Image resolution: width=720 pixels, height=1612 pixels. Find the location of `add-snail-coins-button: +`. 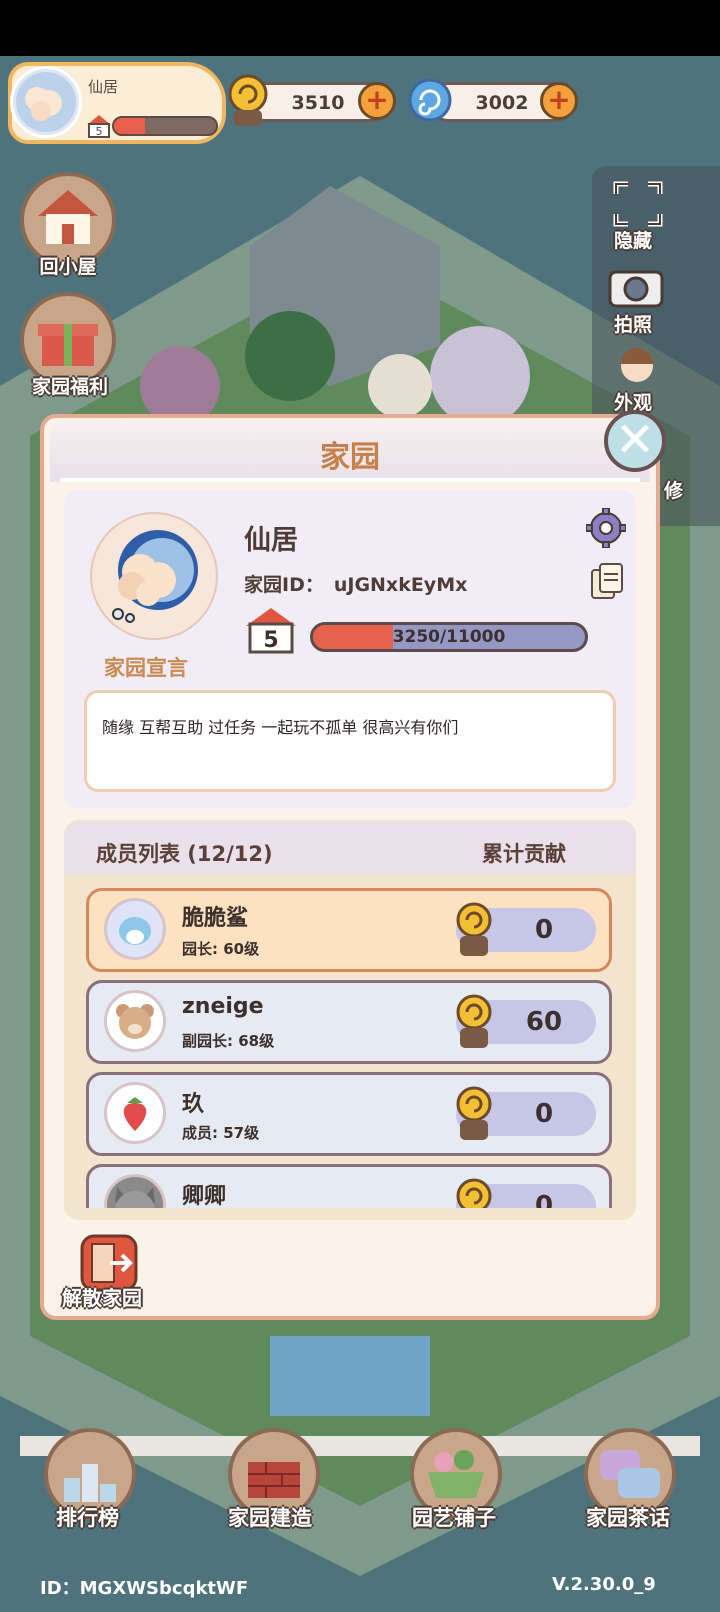

add-snail-coins-button: + is located at coordinates (377, 101).